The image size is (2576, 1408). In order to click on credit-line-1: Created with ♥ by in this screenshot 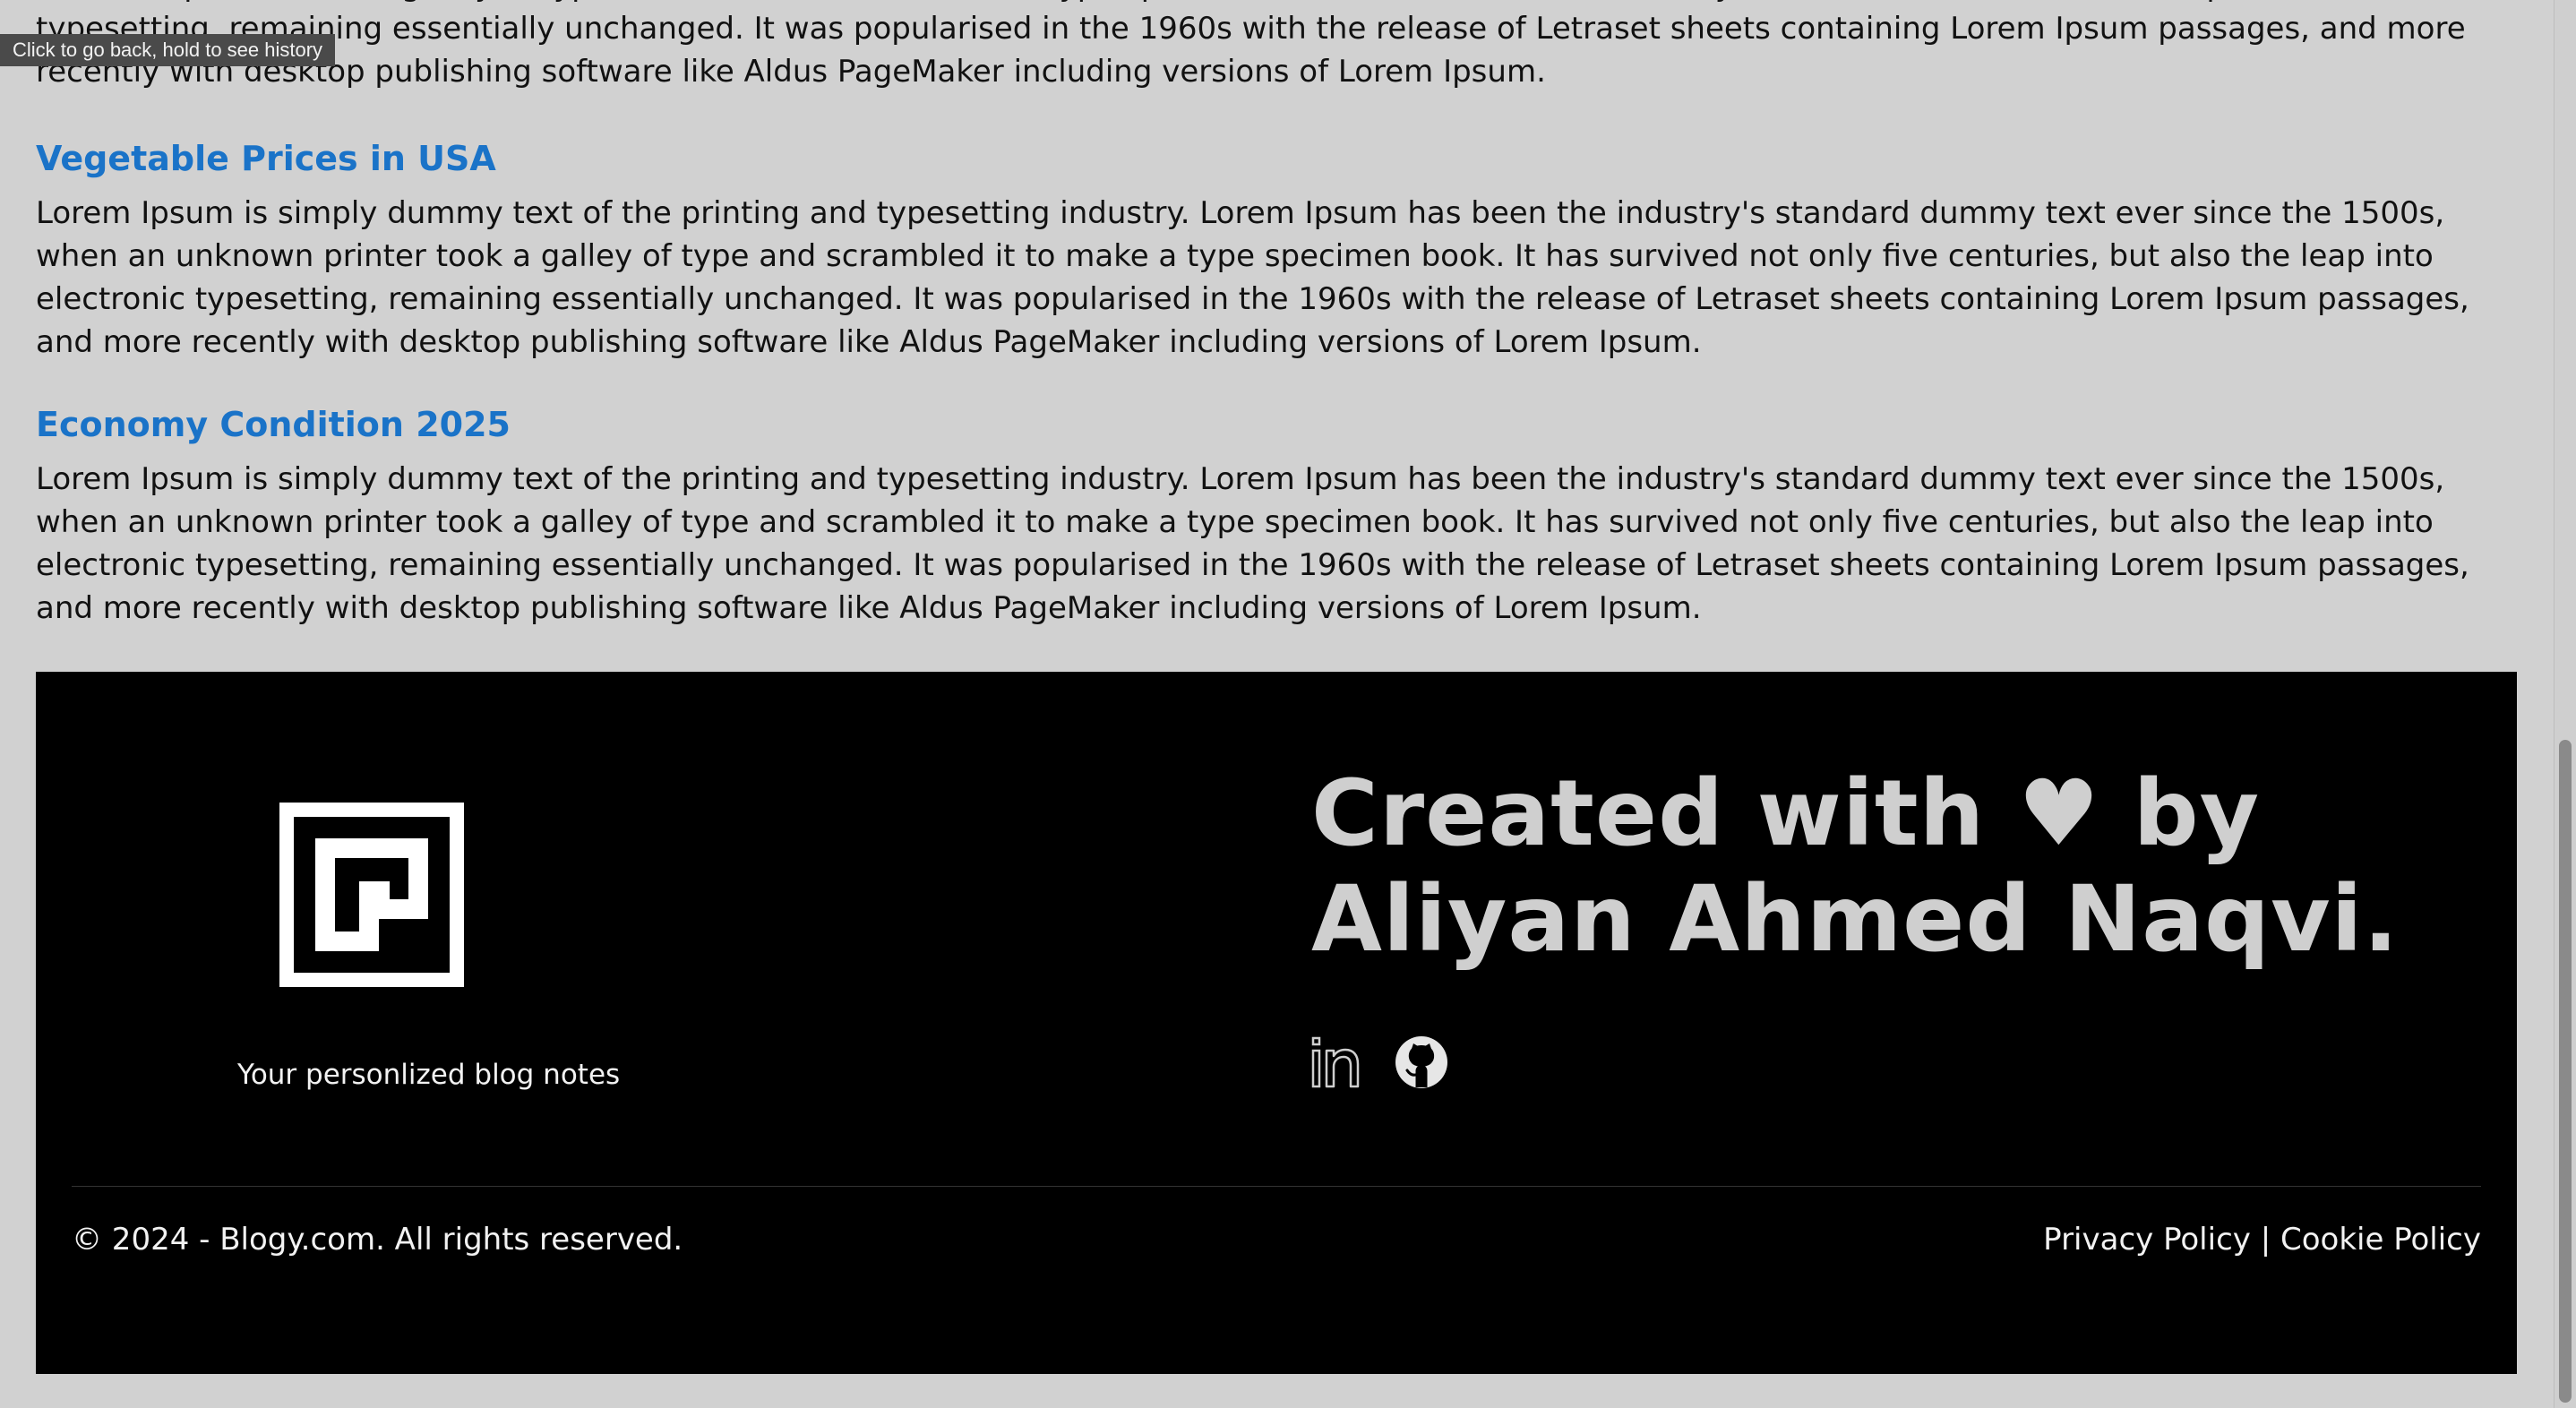, I will do `click(1786, 813)`.